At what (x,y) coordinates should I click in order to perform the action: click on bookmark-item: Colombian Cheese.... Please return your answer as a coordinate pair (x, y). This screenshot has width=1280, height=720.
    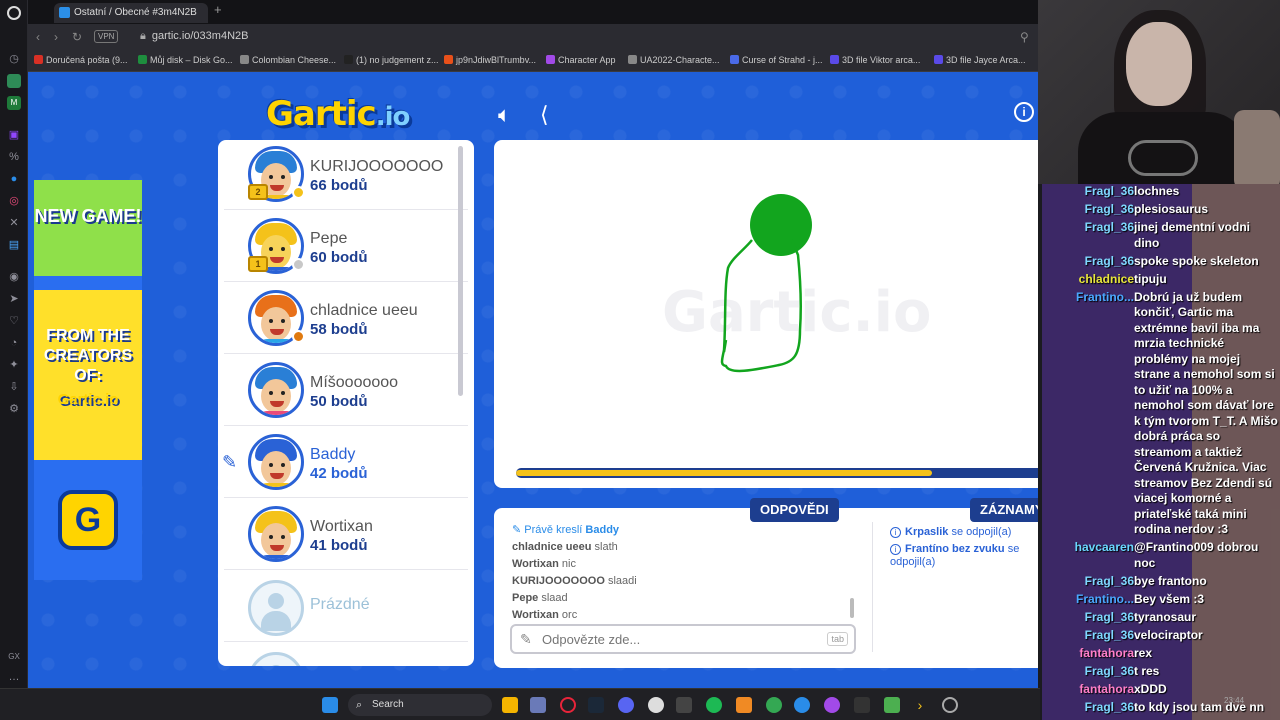
    Looking at the image, I should click on (288, 60).